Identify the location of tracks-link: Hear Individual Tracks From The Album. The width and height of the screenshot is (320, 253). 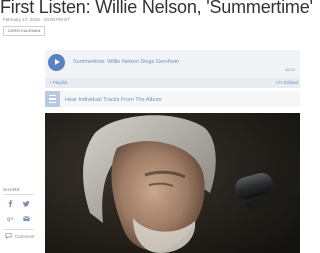
(113, 100).